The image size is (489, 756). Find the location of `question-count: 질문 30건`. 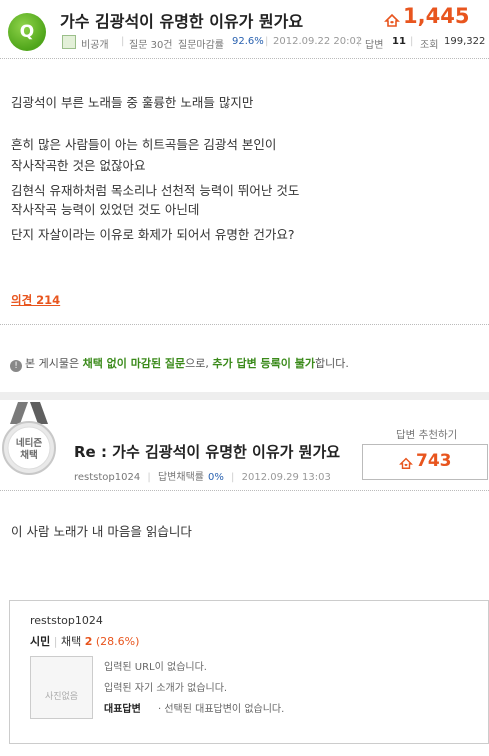

question-count: 질문 30건 is located at coordinates (151, 45).